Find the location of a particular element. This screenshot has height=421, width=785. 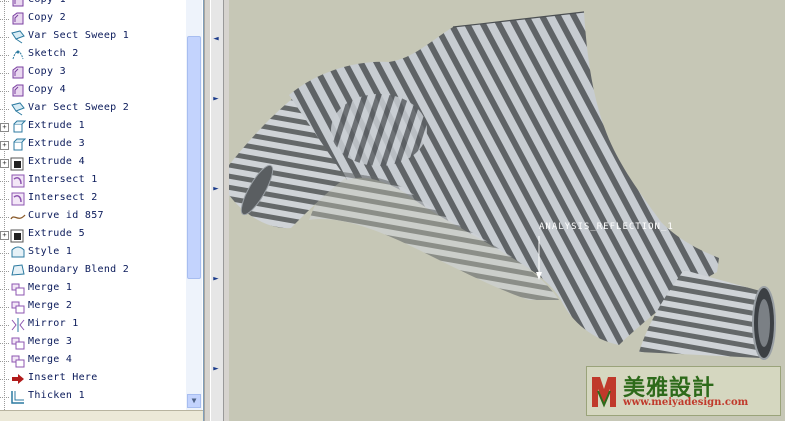

tree-vertical-scrollbar: ▼ is located at coordinates (194, 205).